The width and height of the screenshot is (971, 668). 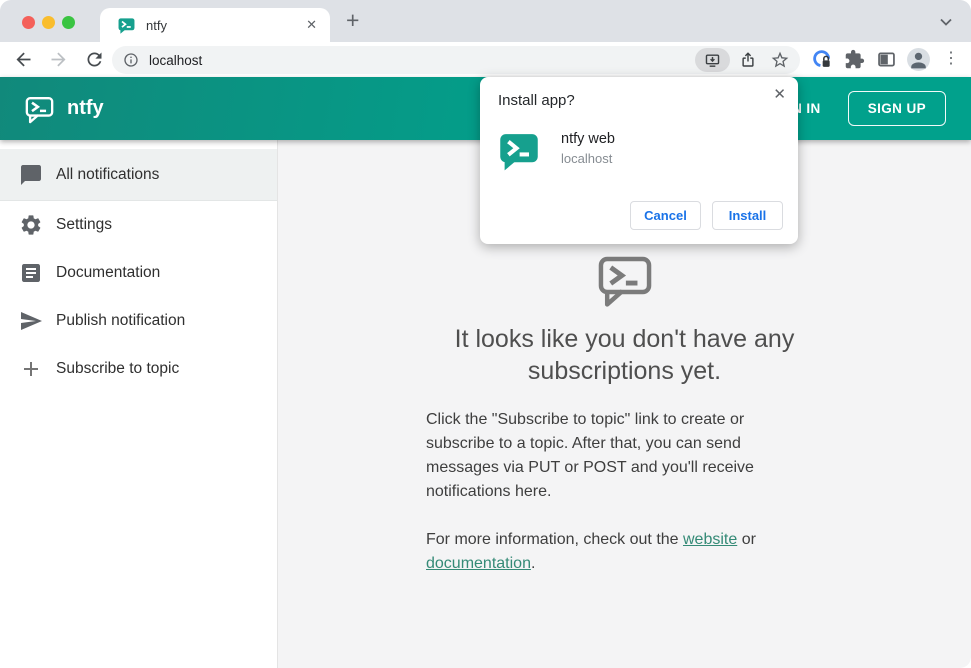 I want to click on reload-button-icon, so click(x=94, y=59).